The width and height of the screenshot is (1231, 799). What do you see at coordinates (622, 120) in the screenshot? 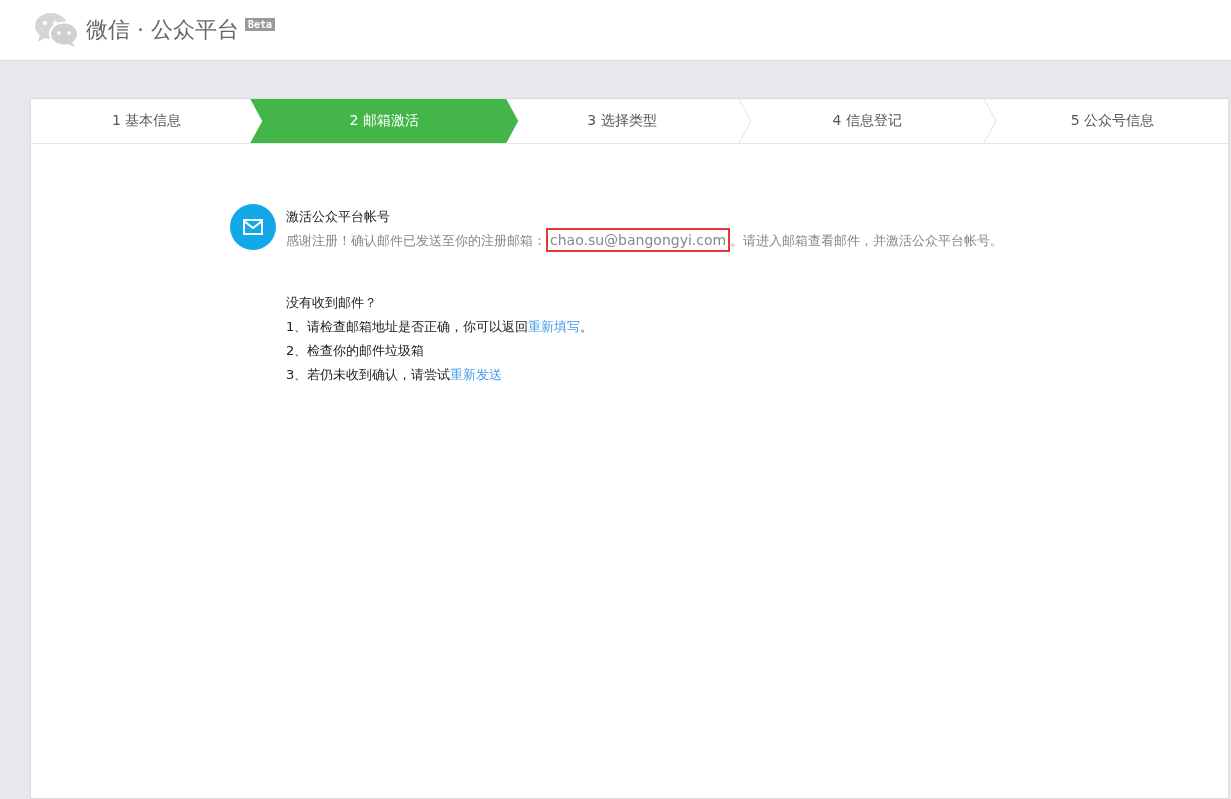
I see `step-label: 3 选择类型` at bounding box center [622, 120].